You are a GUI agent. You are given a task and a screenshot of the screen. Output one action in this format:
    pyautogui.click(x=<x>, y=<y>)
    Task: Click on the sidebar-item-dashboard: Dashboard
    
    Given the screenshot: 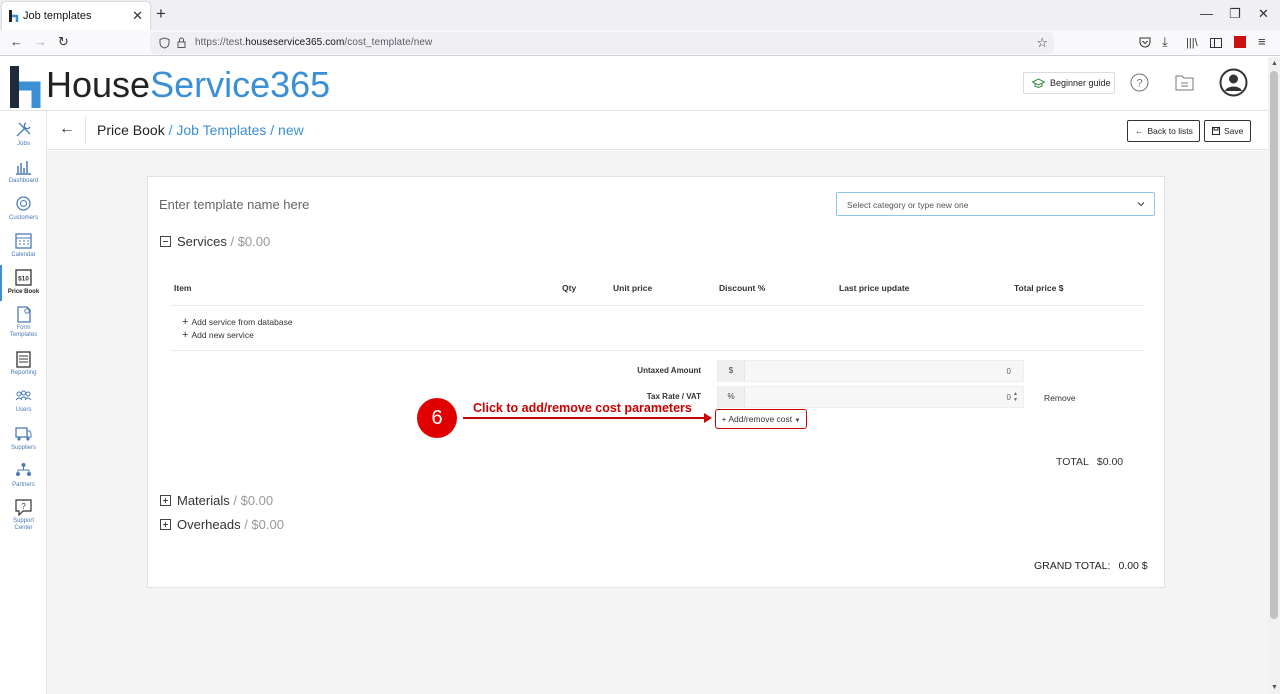 What is the action you would take?
    pyautogui.click(x=23, y=174)
    